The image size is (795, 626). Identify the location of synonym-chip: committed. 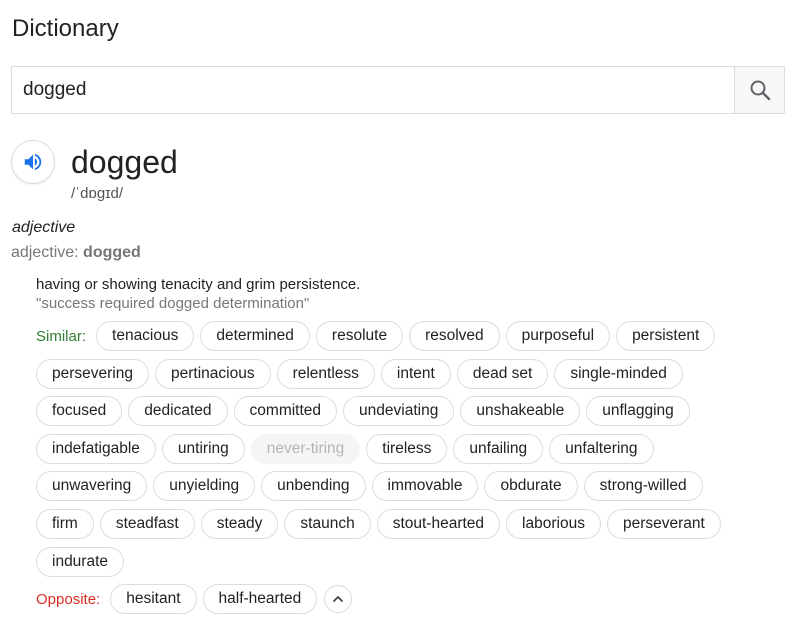
(285, 411).